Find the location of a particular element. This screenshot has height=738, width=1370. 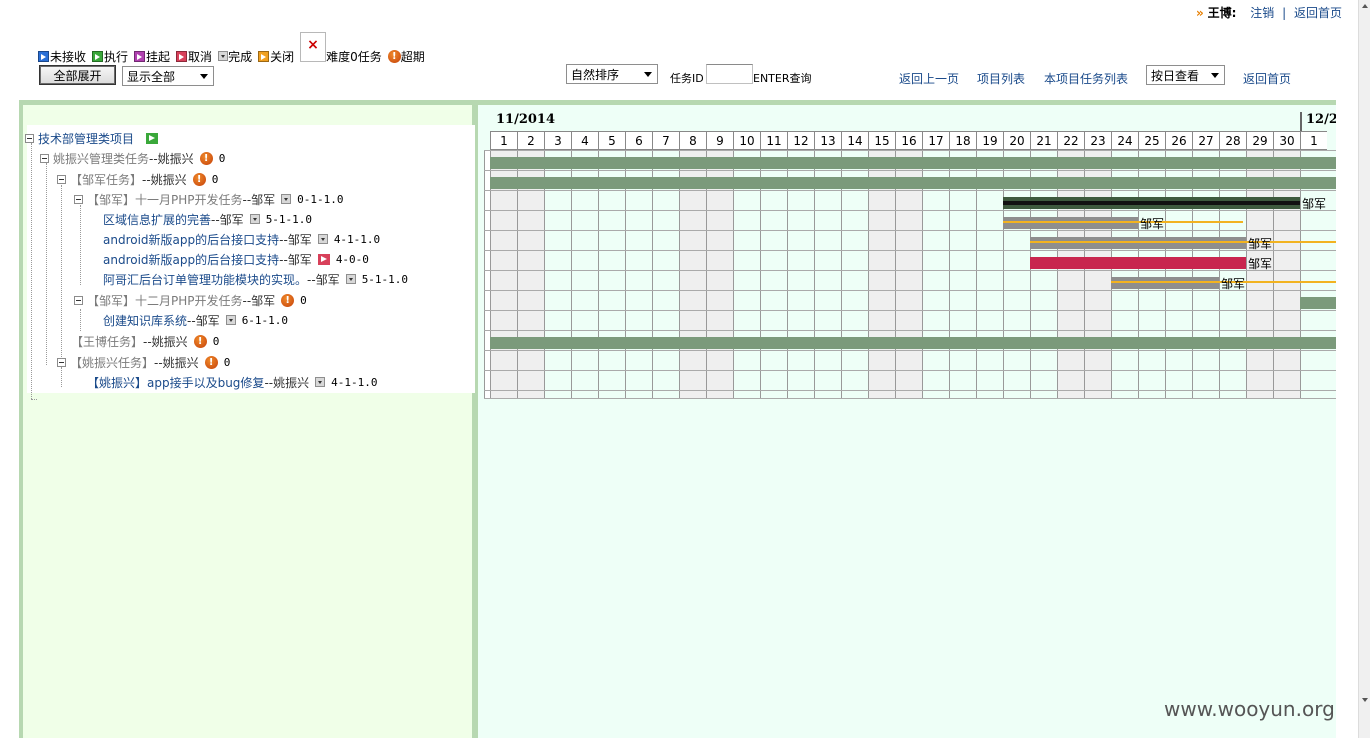

legend-difficulty: 难度0任务 is located at coordinates (354, 56).